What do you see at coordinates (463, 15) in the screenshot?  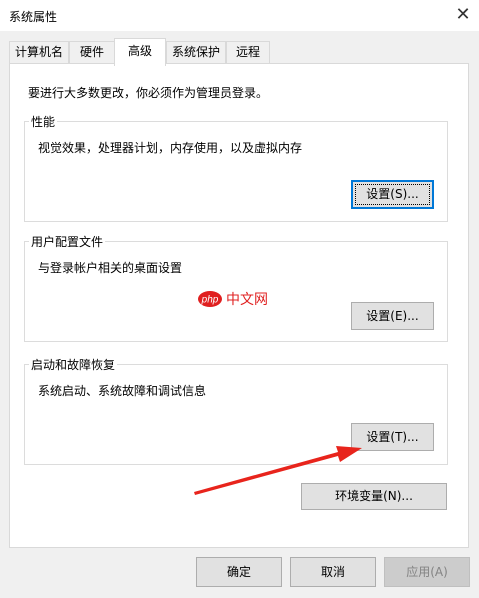 I see `close-icon: ✕` at bounding box center [463, 15].